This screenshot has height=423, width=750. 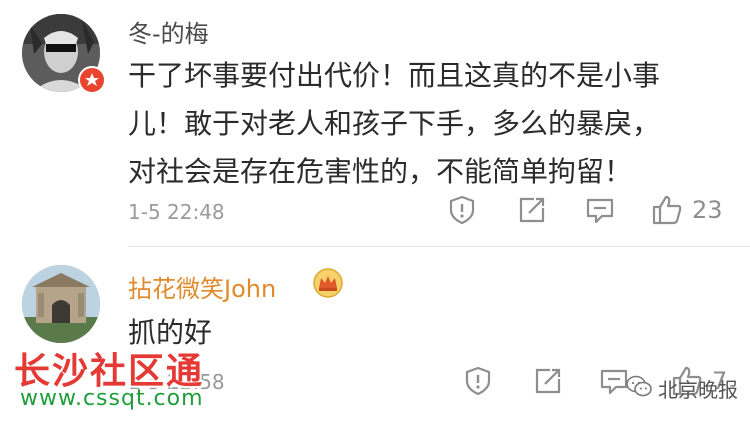 I want to click on verified-badge-icon, so click(x=92, y=80).